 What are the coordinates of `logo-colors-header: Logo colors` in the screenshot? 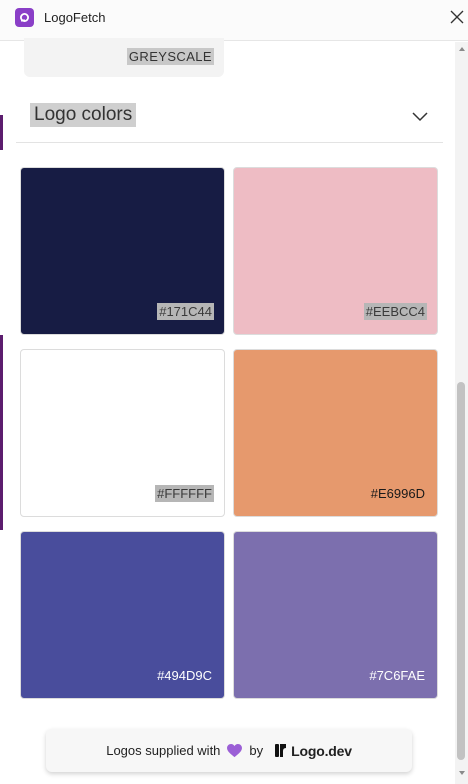 It's located at (229, 120).